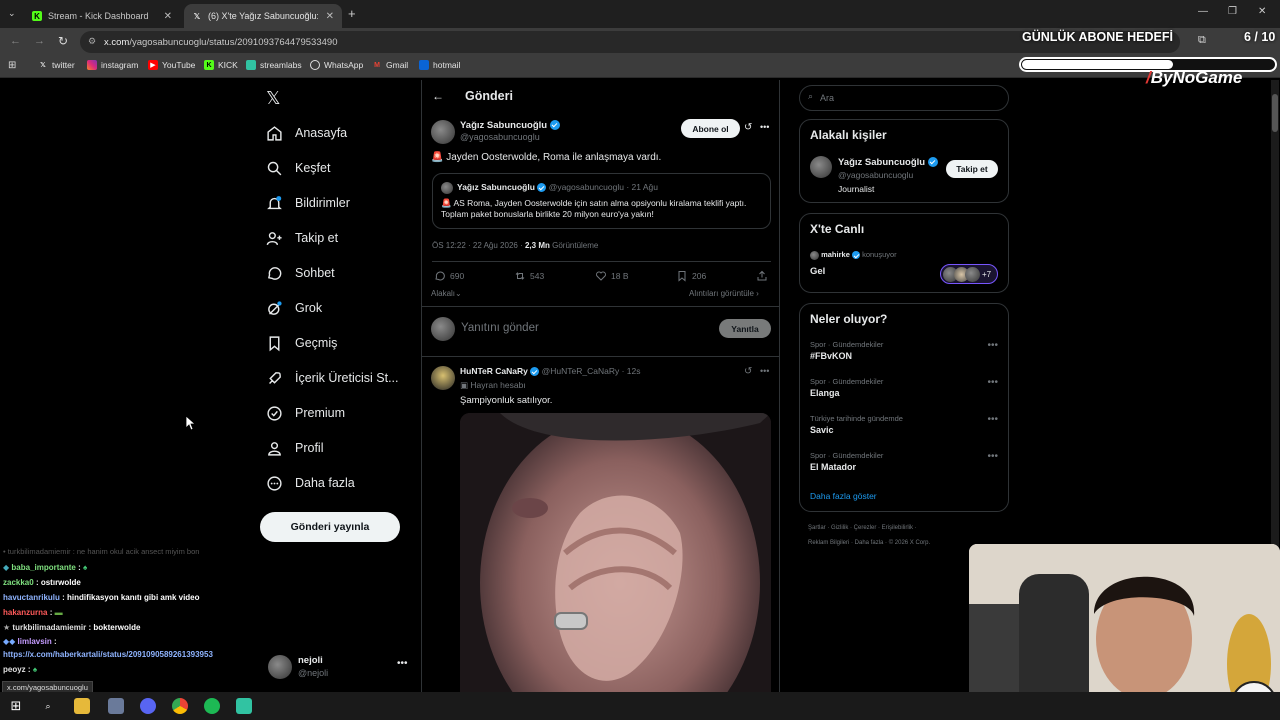  Describe the element at coordinates (969, 274) in the screenshot. I see `live-participants: +7` at that location.